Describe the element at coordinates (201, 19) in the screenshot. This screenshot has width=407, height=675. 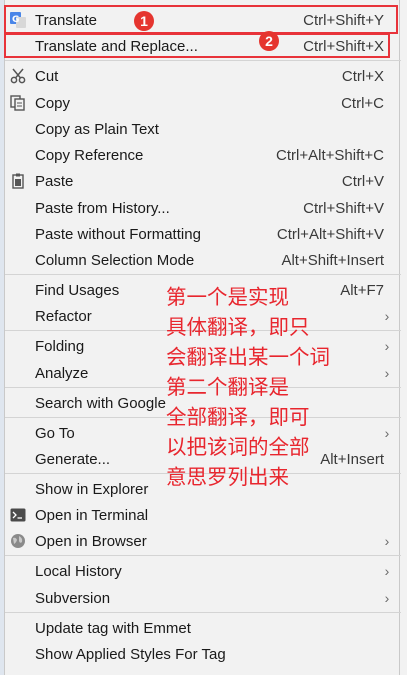
I see `highlight-box-translate` at that location.